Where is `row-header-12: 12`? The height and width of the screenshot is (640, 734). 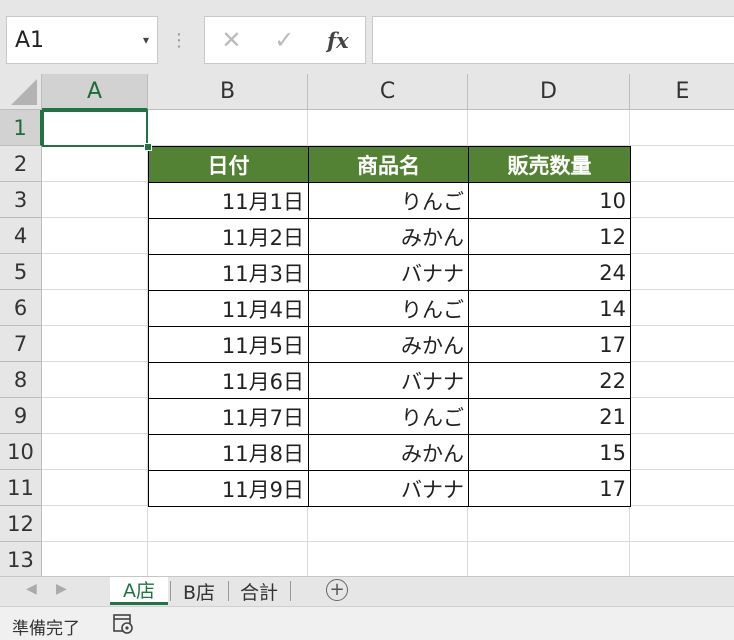
row-header-12: 12 is located at coordinates (21, 524).